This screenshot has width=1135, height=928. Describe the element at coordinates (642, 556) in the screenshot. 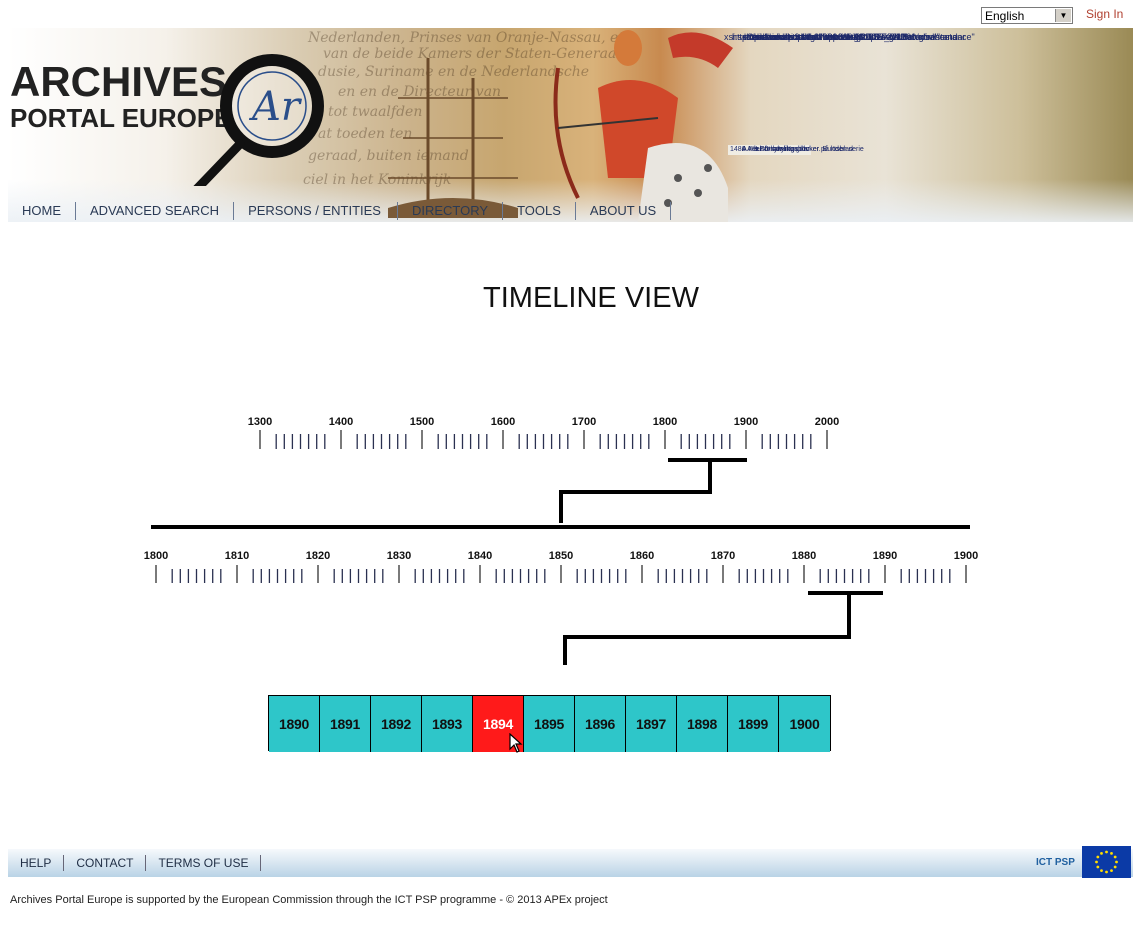

I see `decade-label: 1860` at that location.